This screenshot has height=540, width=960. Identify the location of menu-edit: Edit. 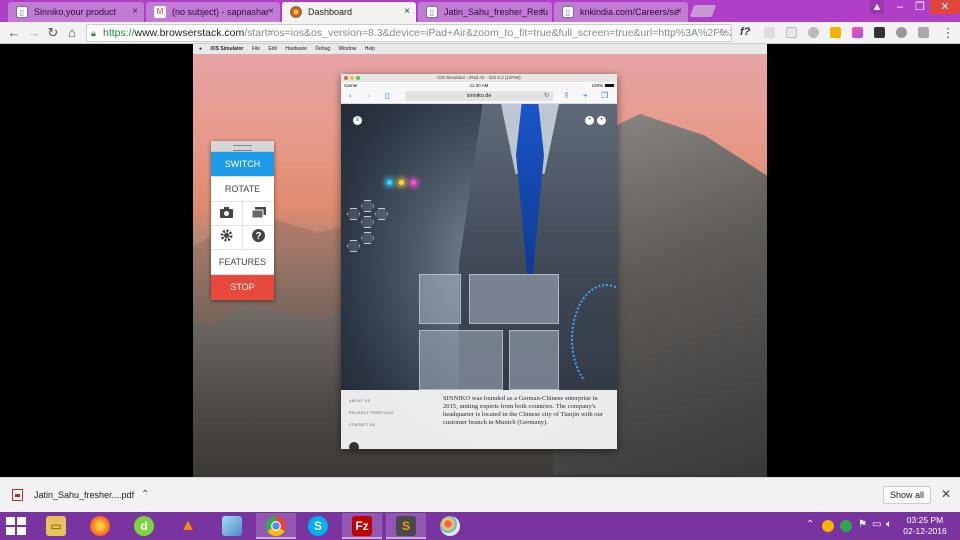
(272, 49).